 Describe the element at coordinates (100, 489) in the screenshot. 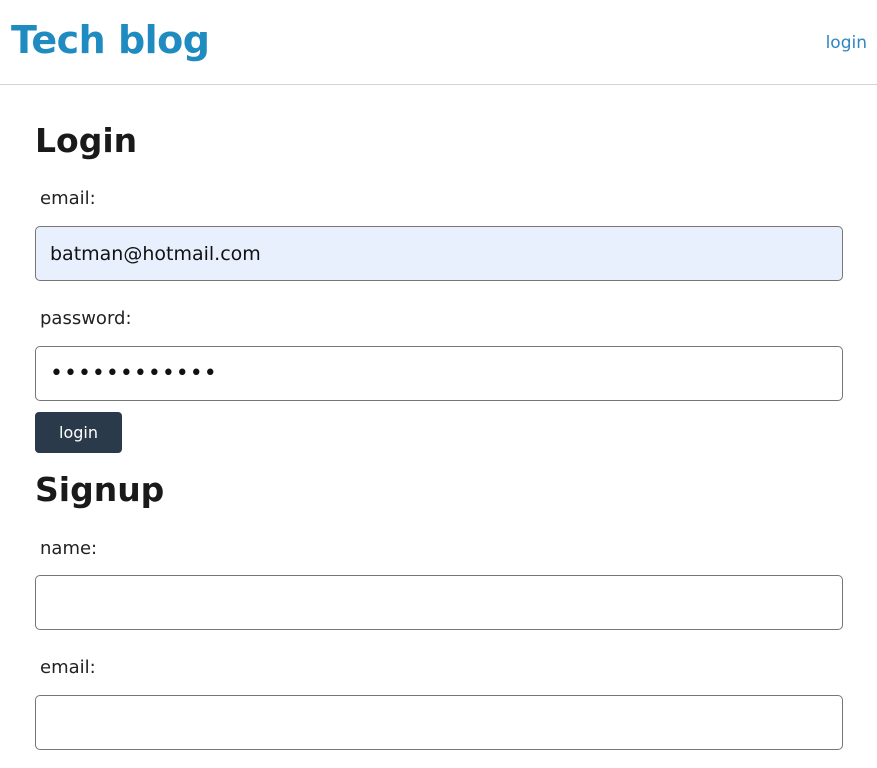

I see `signup-title: Signup` at that location.